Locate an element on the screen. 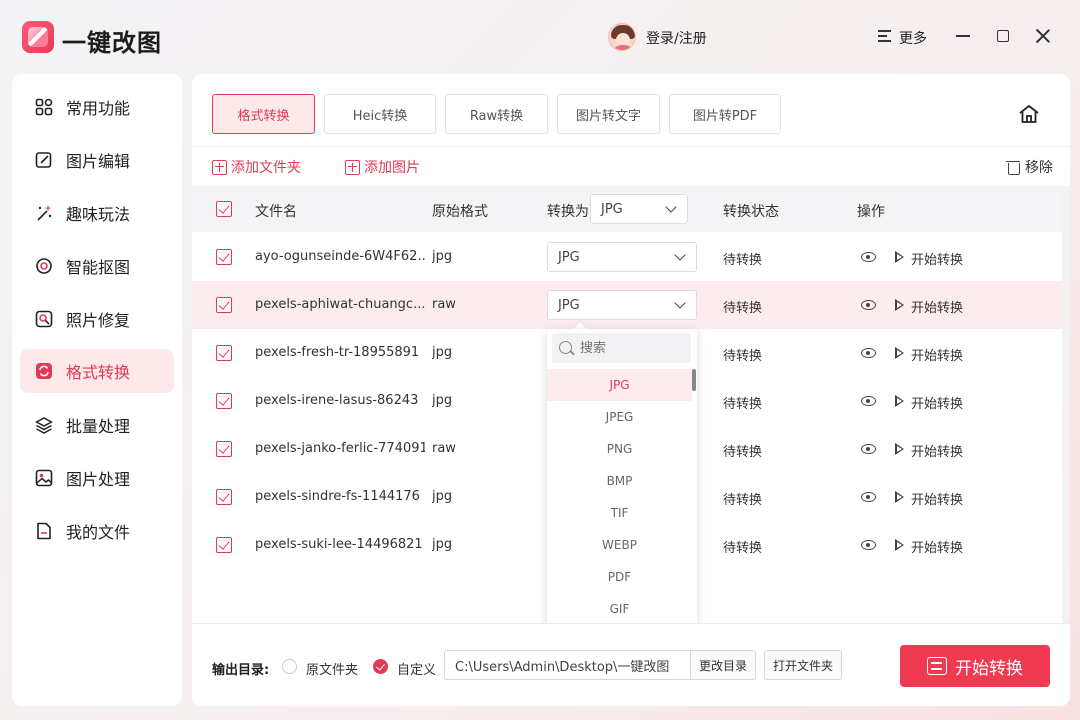 This screenshot has width=1080, height=720. sidebar-item-label: 格式转换 is located at coordinates (98, 372).